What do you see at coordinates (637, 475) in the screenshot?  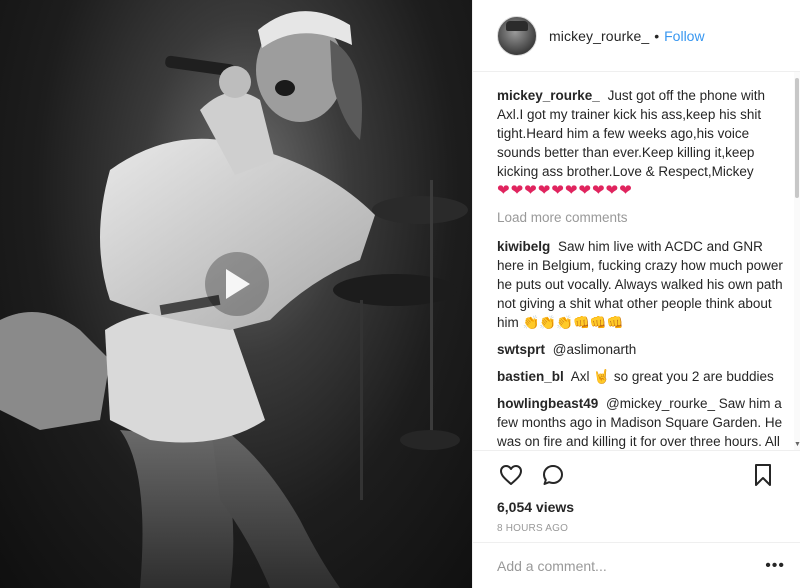 I see `action-icons-row` at bounding box center [637, 475].